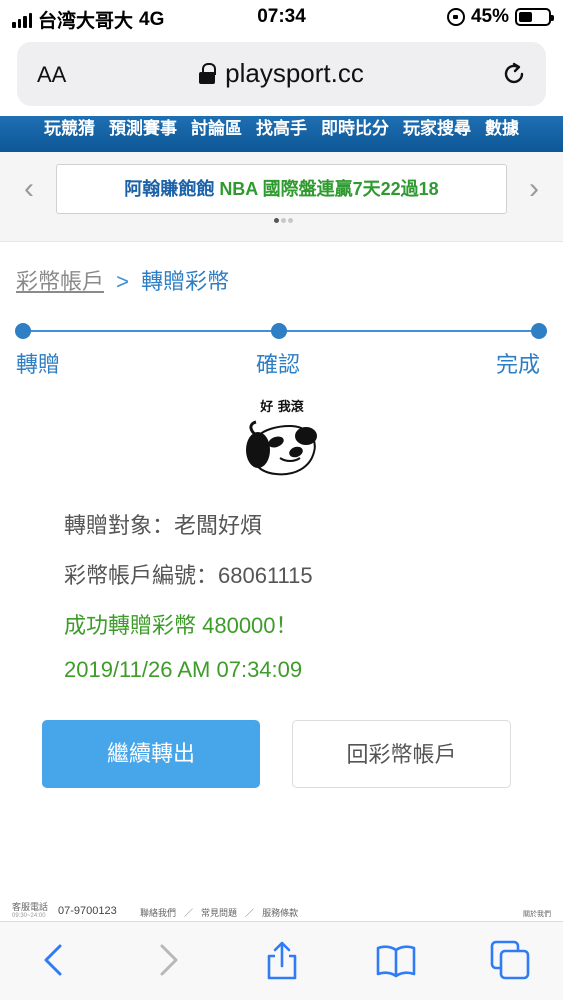 Image resolution: width=563 pixels, height=1000 pixels. I want to click on breadcrumb-parent-link: 彩幣帳戶, so click(60, 281).